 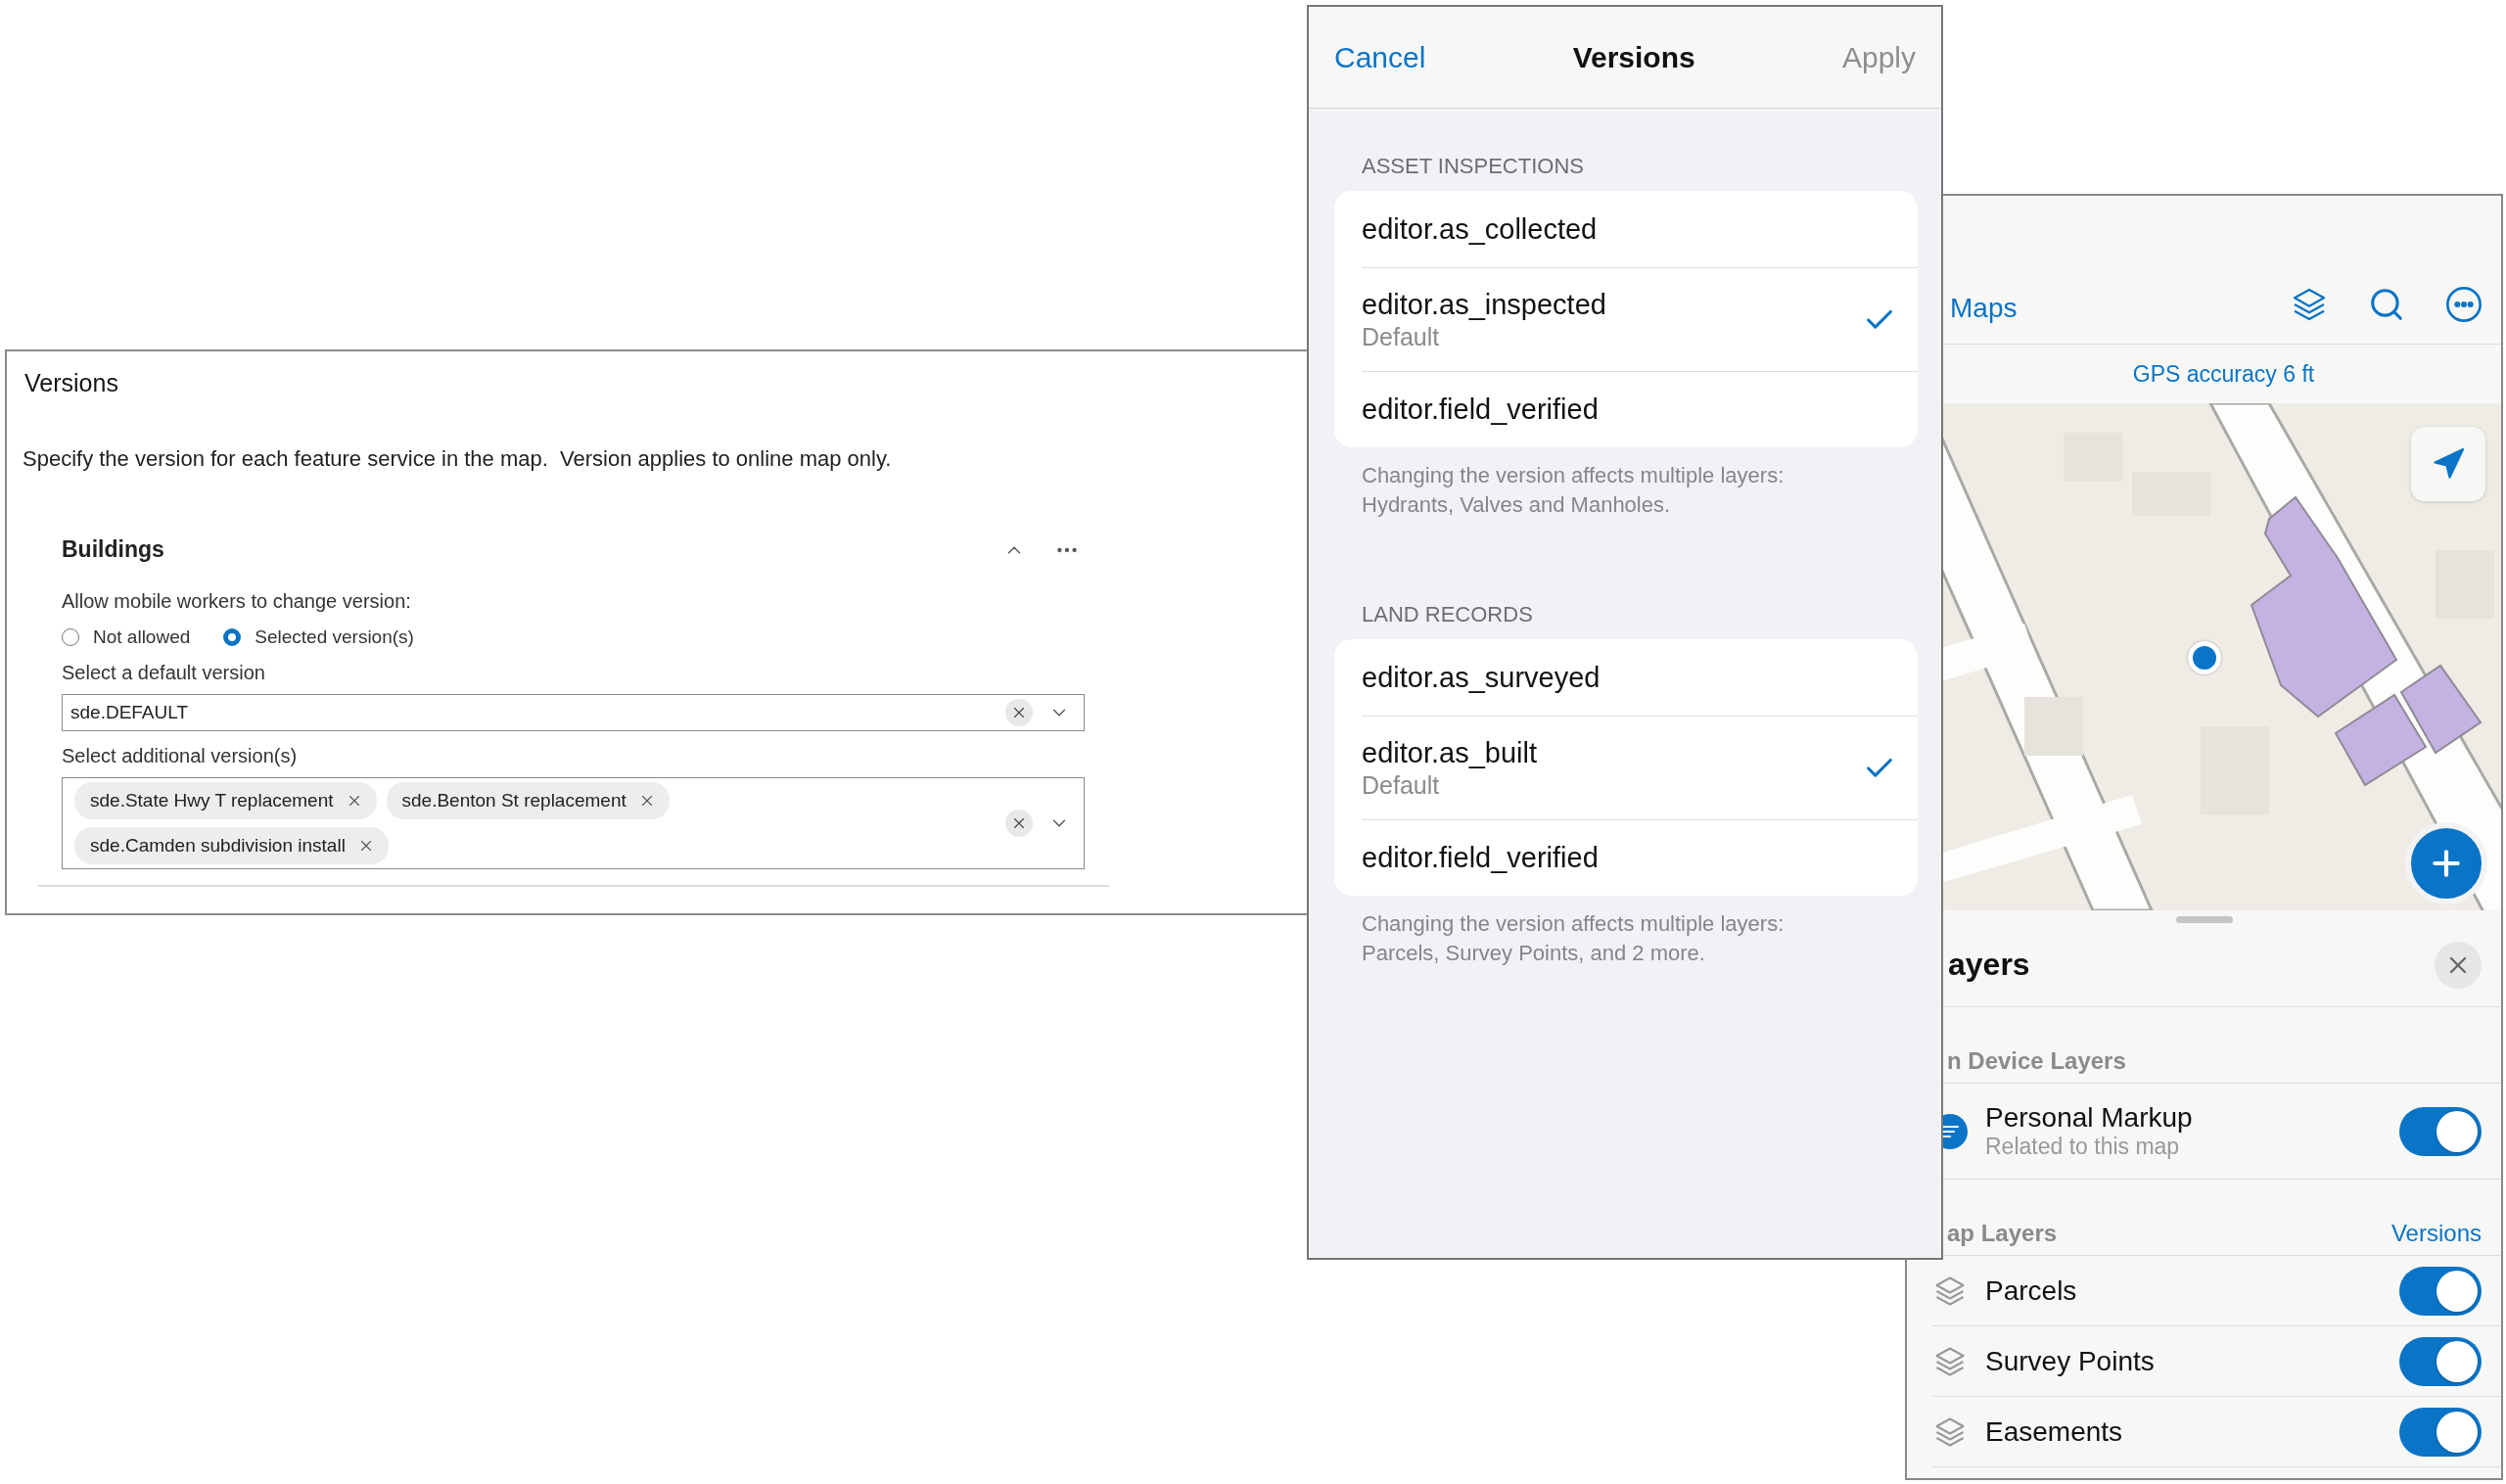 I want to click on chip-label: sde.Camden subdivision install, so click(x=218, y=846).